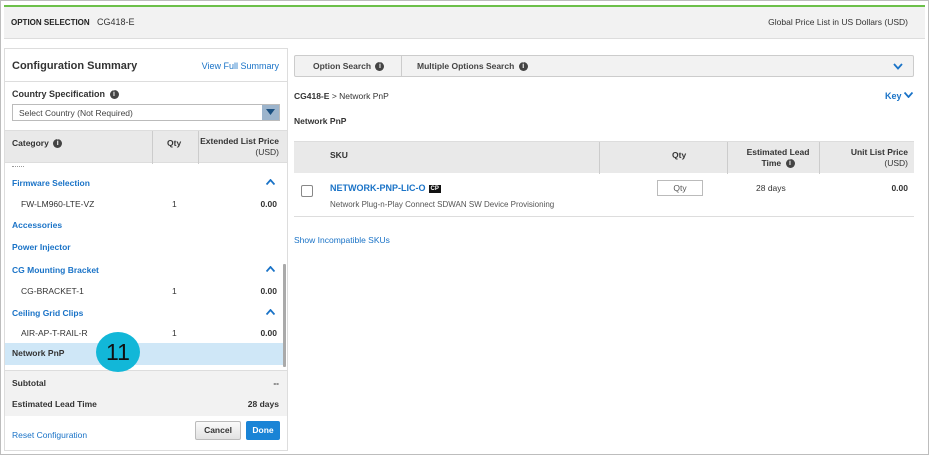  Describe the element at coordinates (838, 22) in the screenshot. I see `price-list-label: Global Price List in US Dollars (USD)` at that location.